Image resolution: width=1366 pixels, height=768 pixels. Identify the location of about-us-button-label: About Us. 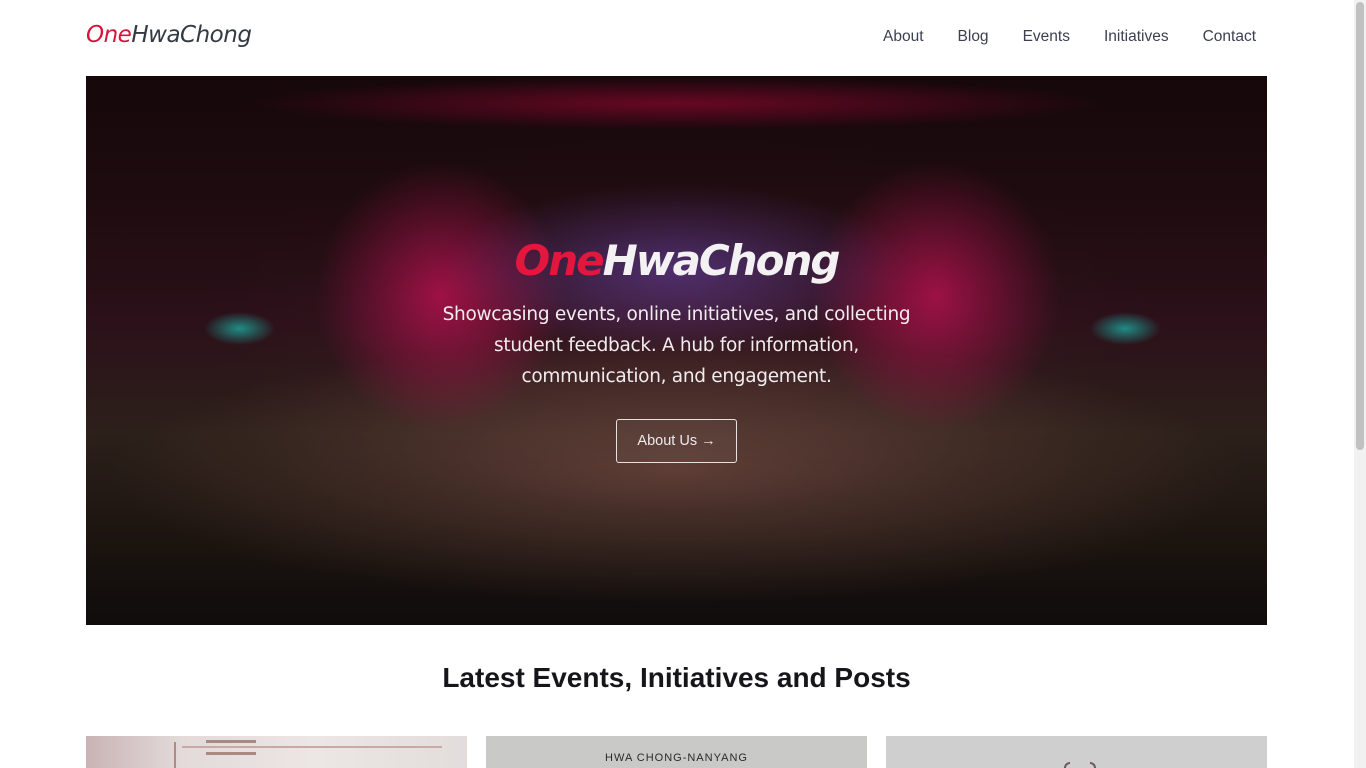
(667, 441).